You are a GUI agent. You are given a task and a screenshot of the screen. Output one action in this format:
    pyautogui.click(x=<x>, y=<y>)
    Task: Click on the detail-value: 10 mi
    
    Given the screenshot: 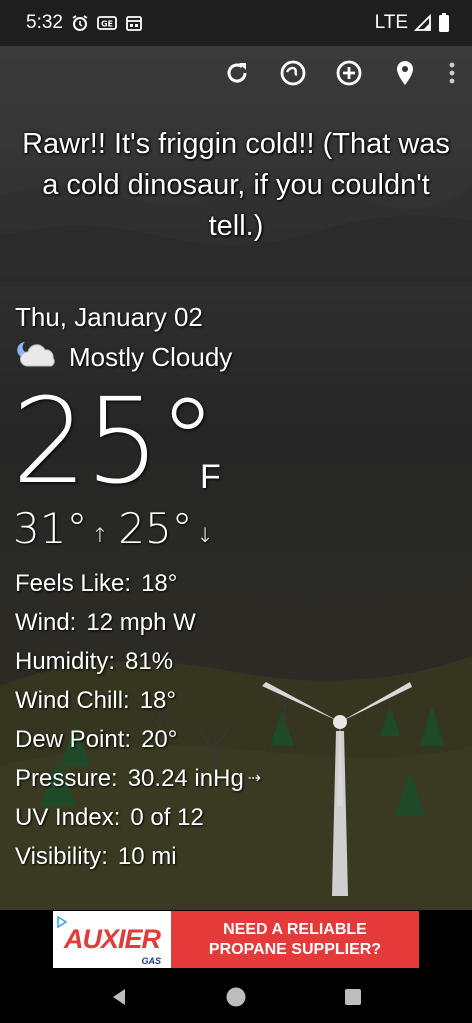 What is the action you would take?
    pyautogui.click(x=147, y=856)
    